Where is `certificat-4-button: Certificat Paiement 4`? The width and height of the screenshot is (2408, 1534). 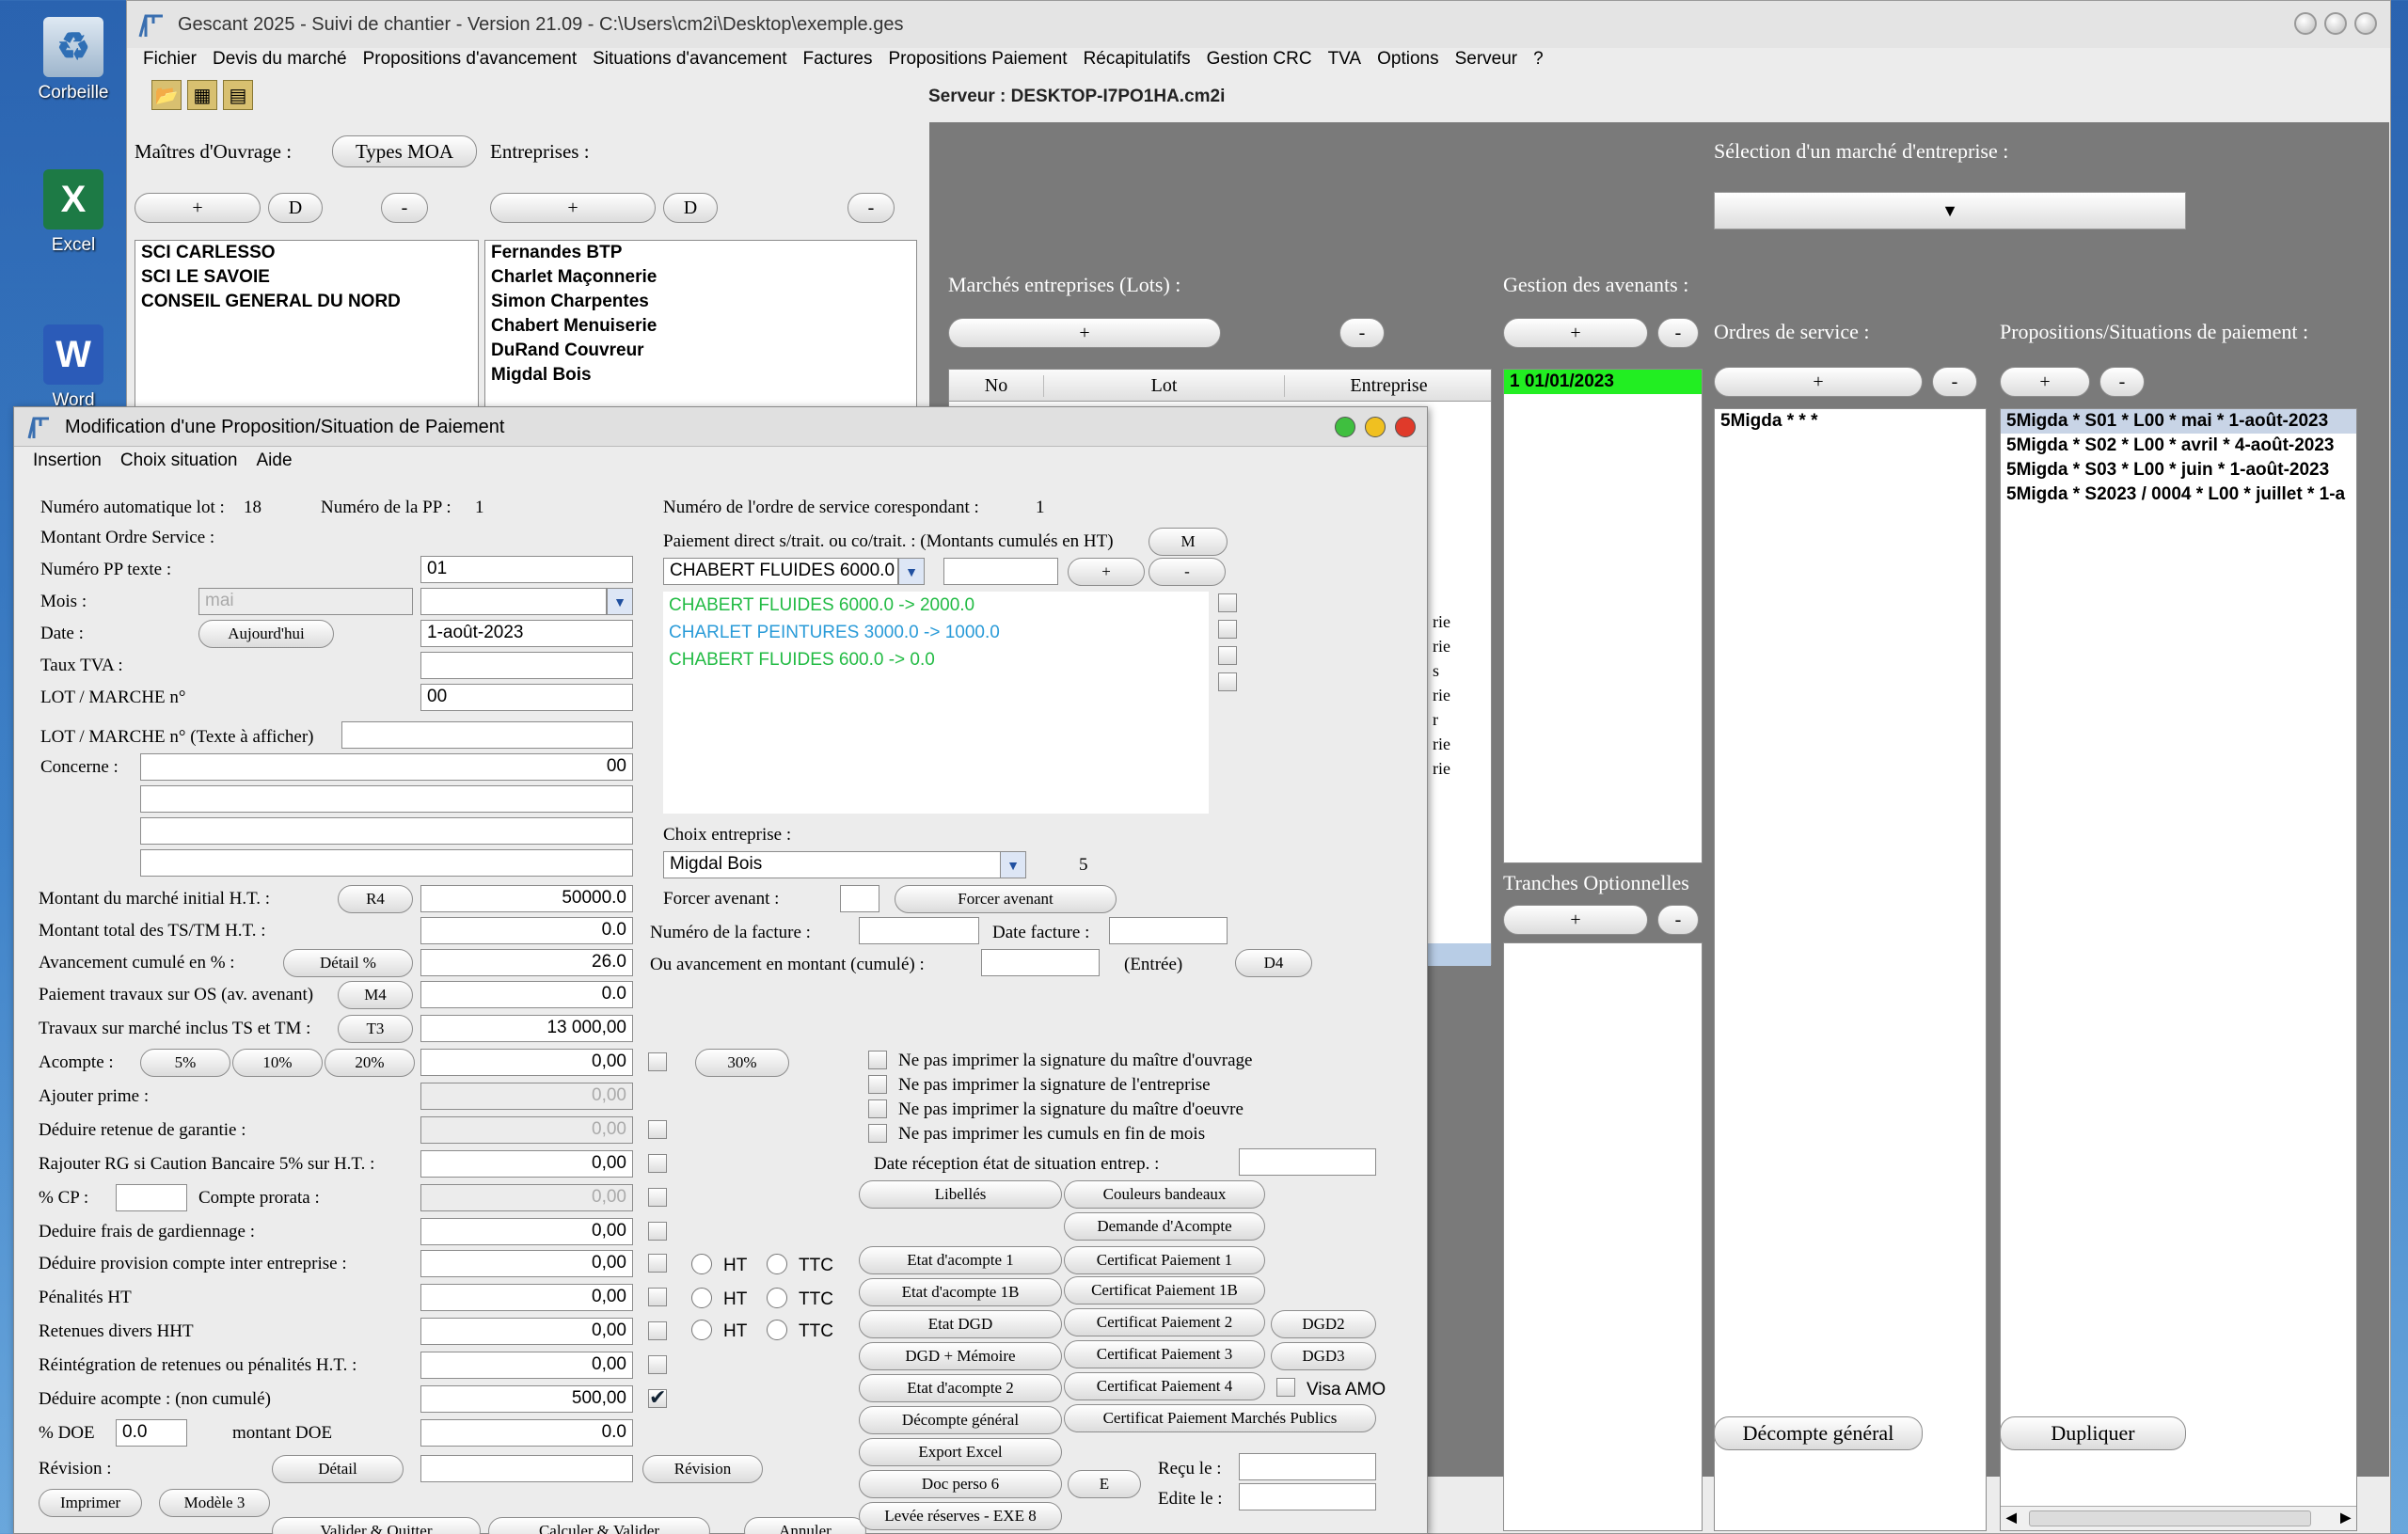 certificat-4-button: Certificat Paiement 4 is located at coordinates (1164, 1386).